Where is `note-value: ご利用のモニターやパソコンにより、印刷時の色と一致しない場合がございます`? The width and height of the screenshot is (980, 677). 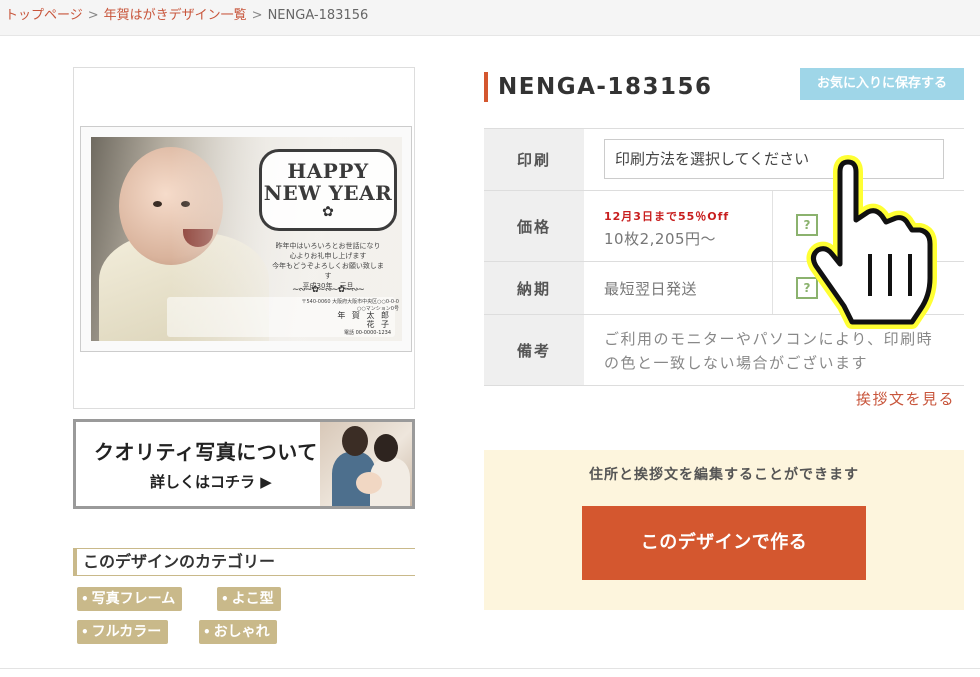
note-value: ご利用のモニターやパソコンにより、印刷時の色と一致しない場合がございます is located at coordinates (774, 350).